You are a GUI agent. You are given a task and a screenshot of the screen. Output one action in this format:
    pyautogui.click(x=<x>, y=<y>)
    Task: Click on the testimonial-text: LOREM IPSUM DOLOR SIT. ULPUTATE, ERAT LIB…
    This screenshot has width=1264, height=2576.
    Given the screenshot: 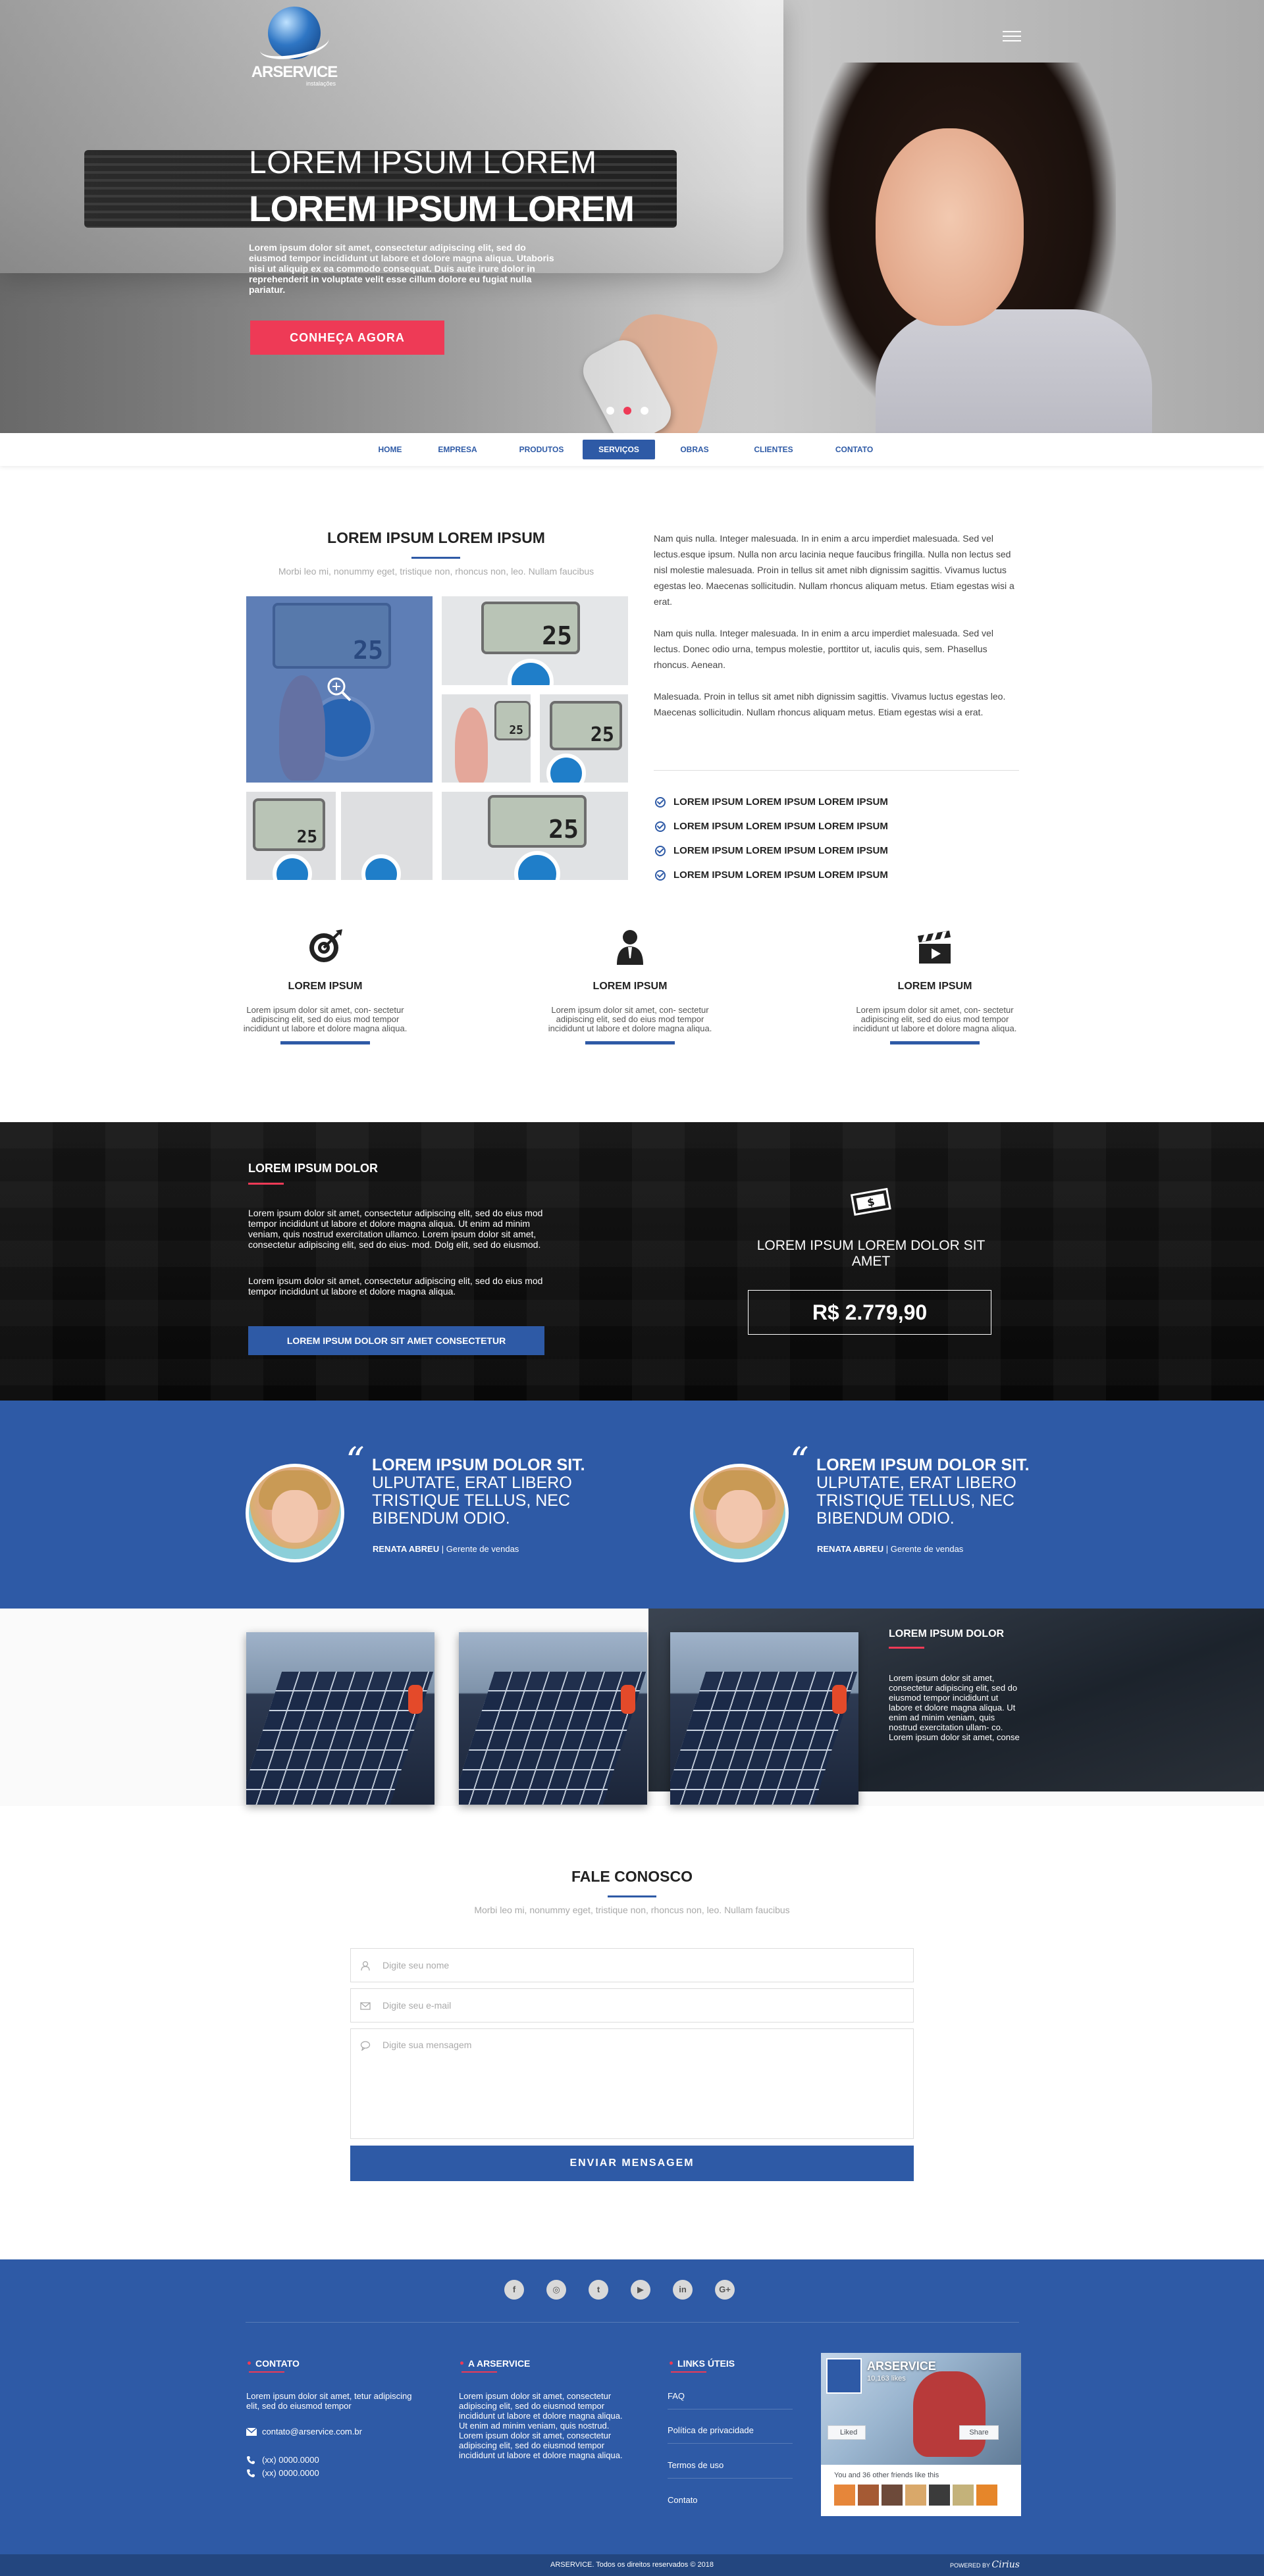 What is the action you would take?
    pyautogui.click(x=923, y=1492)
    